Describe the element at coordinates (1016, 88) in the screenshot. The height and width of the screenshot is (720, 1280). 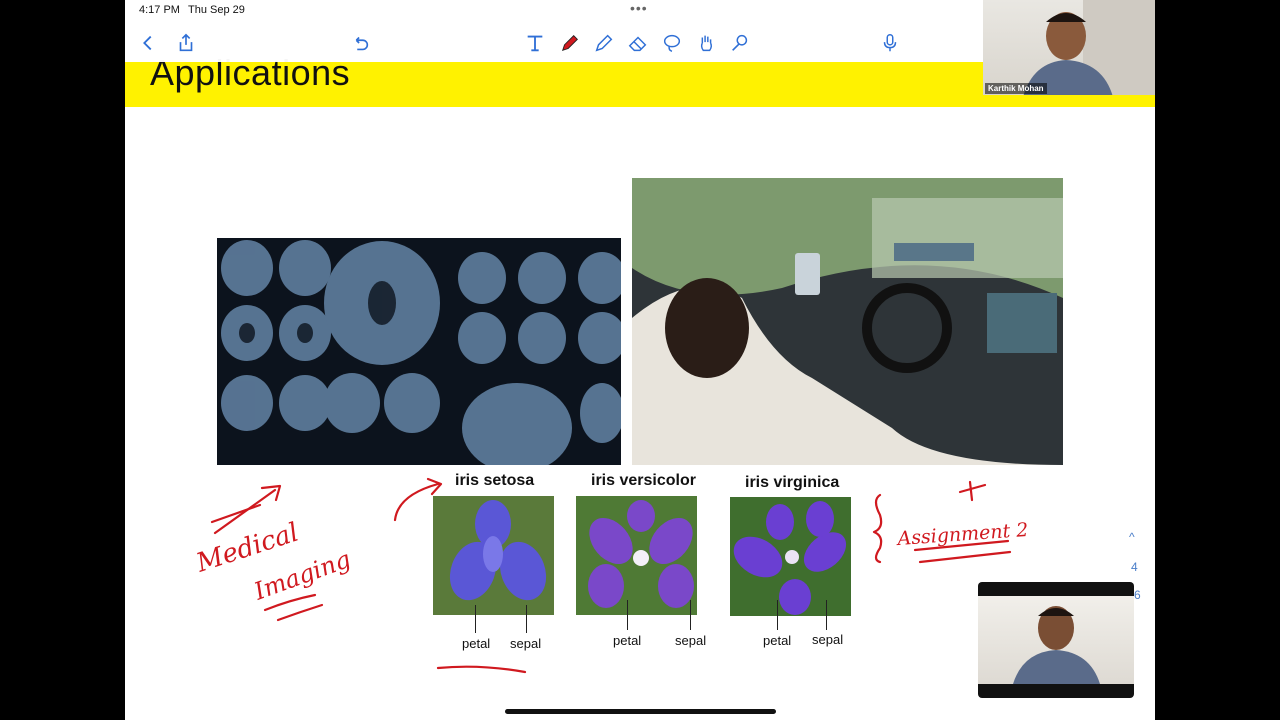
I see `presenter-name: Karthik Mohan` at that location.